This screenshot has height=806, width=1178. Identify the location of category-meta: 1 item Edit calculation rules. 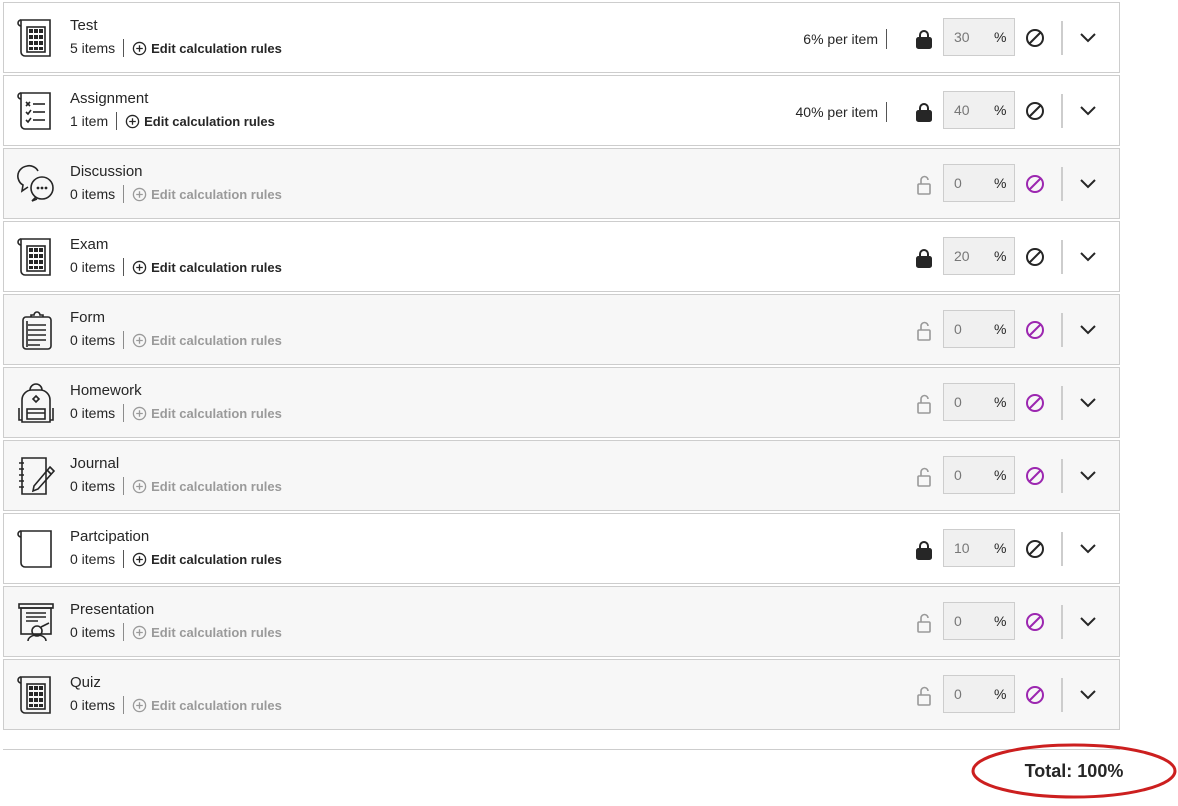
(172, 121).